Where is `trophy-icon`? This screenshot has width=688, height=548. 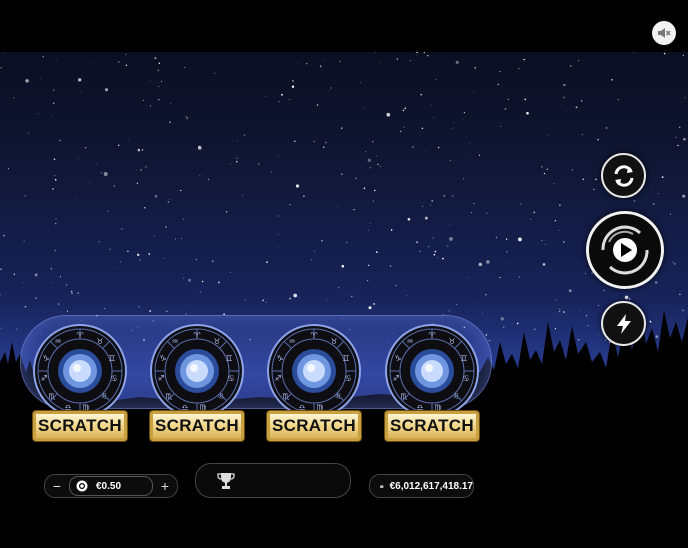 trophy-icon is located at coordinates (226, 480).